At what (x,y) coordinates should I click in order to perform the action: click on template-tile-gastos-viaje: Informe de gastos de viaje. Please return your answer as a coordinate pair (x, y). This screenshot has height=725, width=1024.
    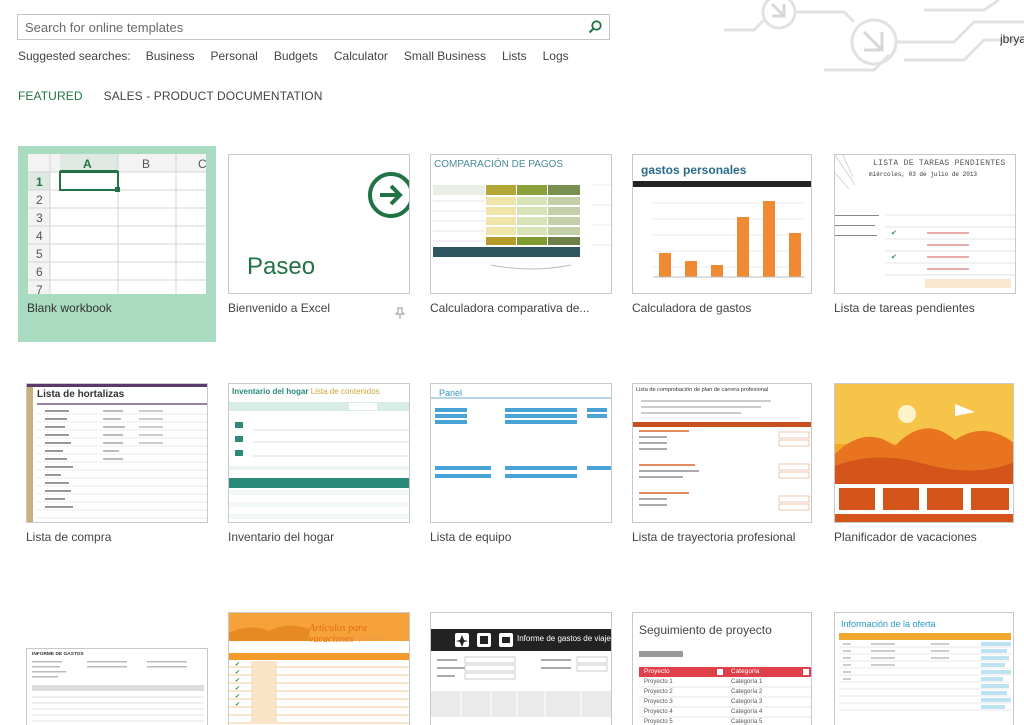
    Looking at the image, I should click on (521, 668).